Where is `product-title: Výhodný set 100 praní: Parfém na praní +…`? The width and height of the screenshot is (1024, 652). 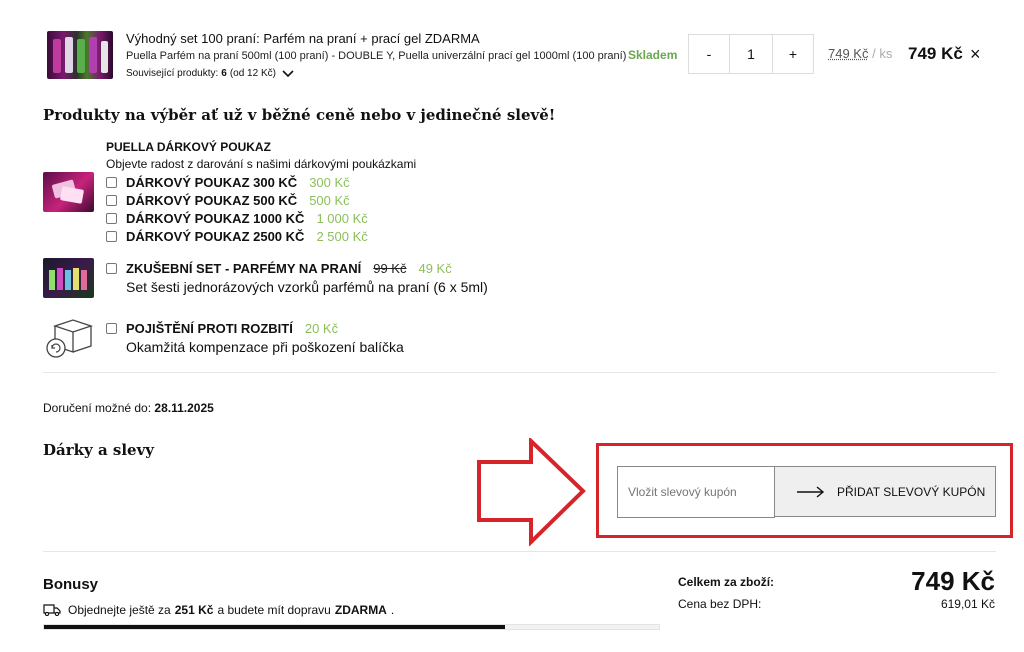
product-title: Výhodný set 100 praní: Parfém na praní +… is located at coordinates (303, 38).